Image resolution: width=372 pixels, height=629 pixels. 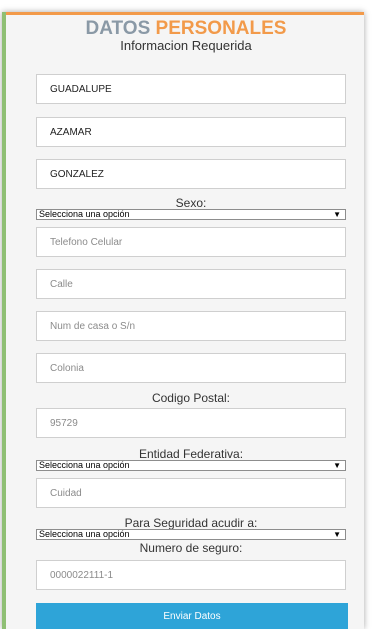 I want to click on title-word-datos: DATOS, so click(x=118, y=28).